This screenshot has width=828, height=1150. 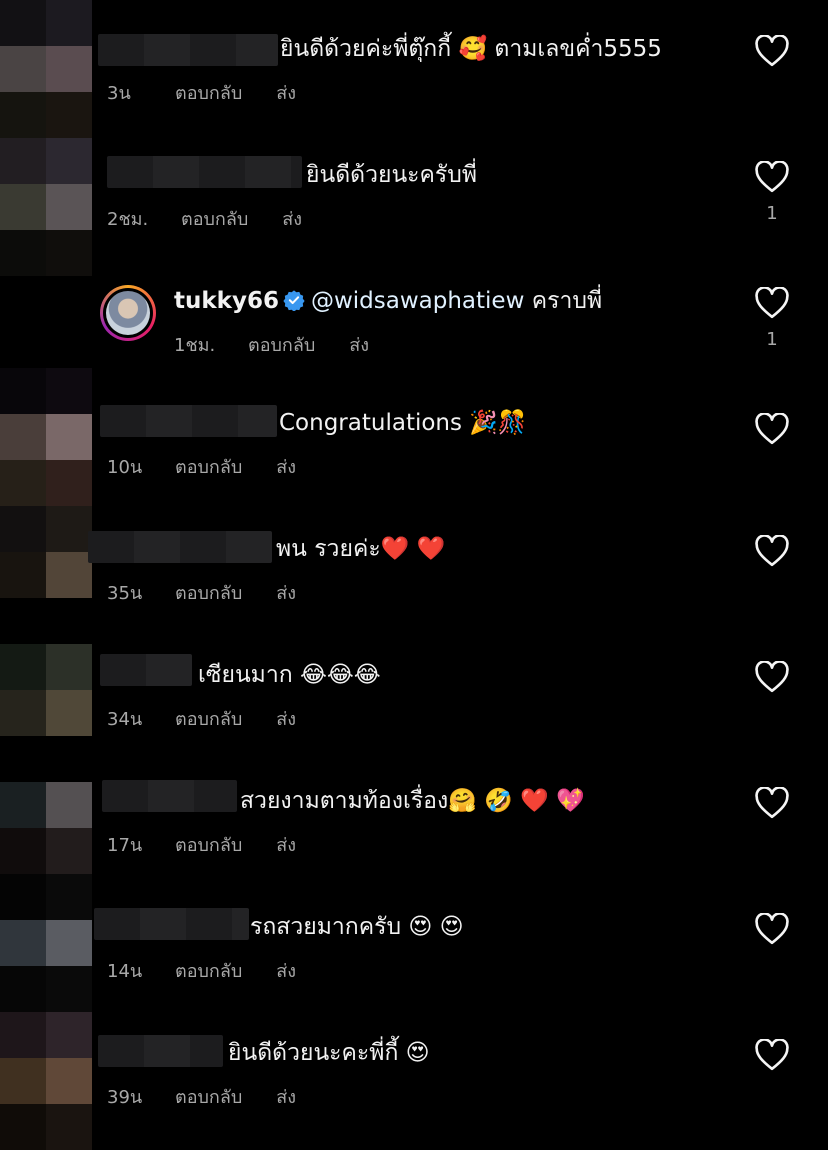 I want to click on comment-item: ยินดีด้วยนะคะพี่กี้ 😍 39น ตอบกลับ ส่ง, so click(x=414, y=1071).